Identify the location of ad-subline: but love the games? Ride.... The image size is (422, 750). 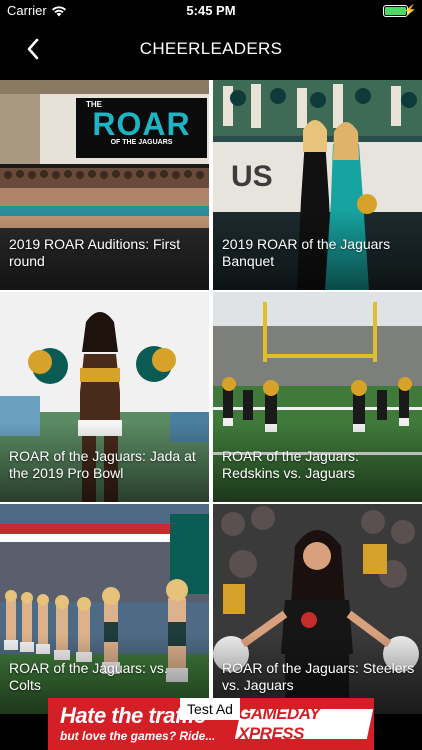
(138, 736).